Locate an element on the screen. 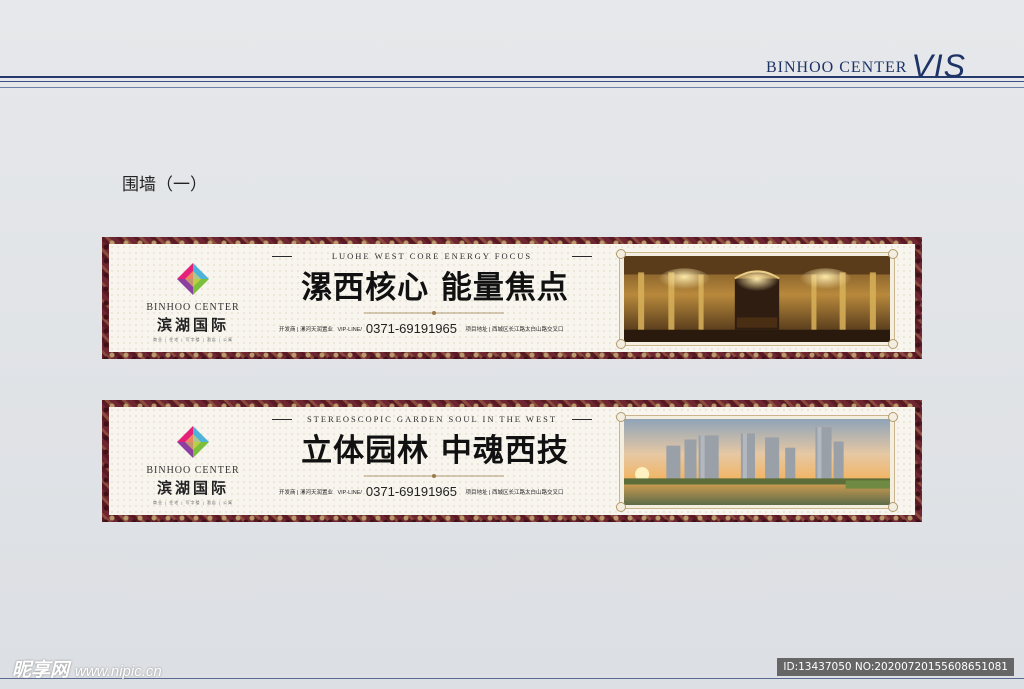 This screenshot has height=689, width=1024. skyline-image is located at coordinates (757, 462).